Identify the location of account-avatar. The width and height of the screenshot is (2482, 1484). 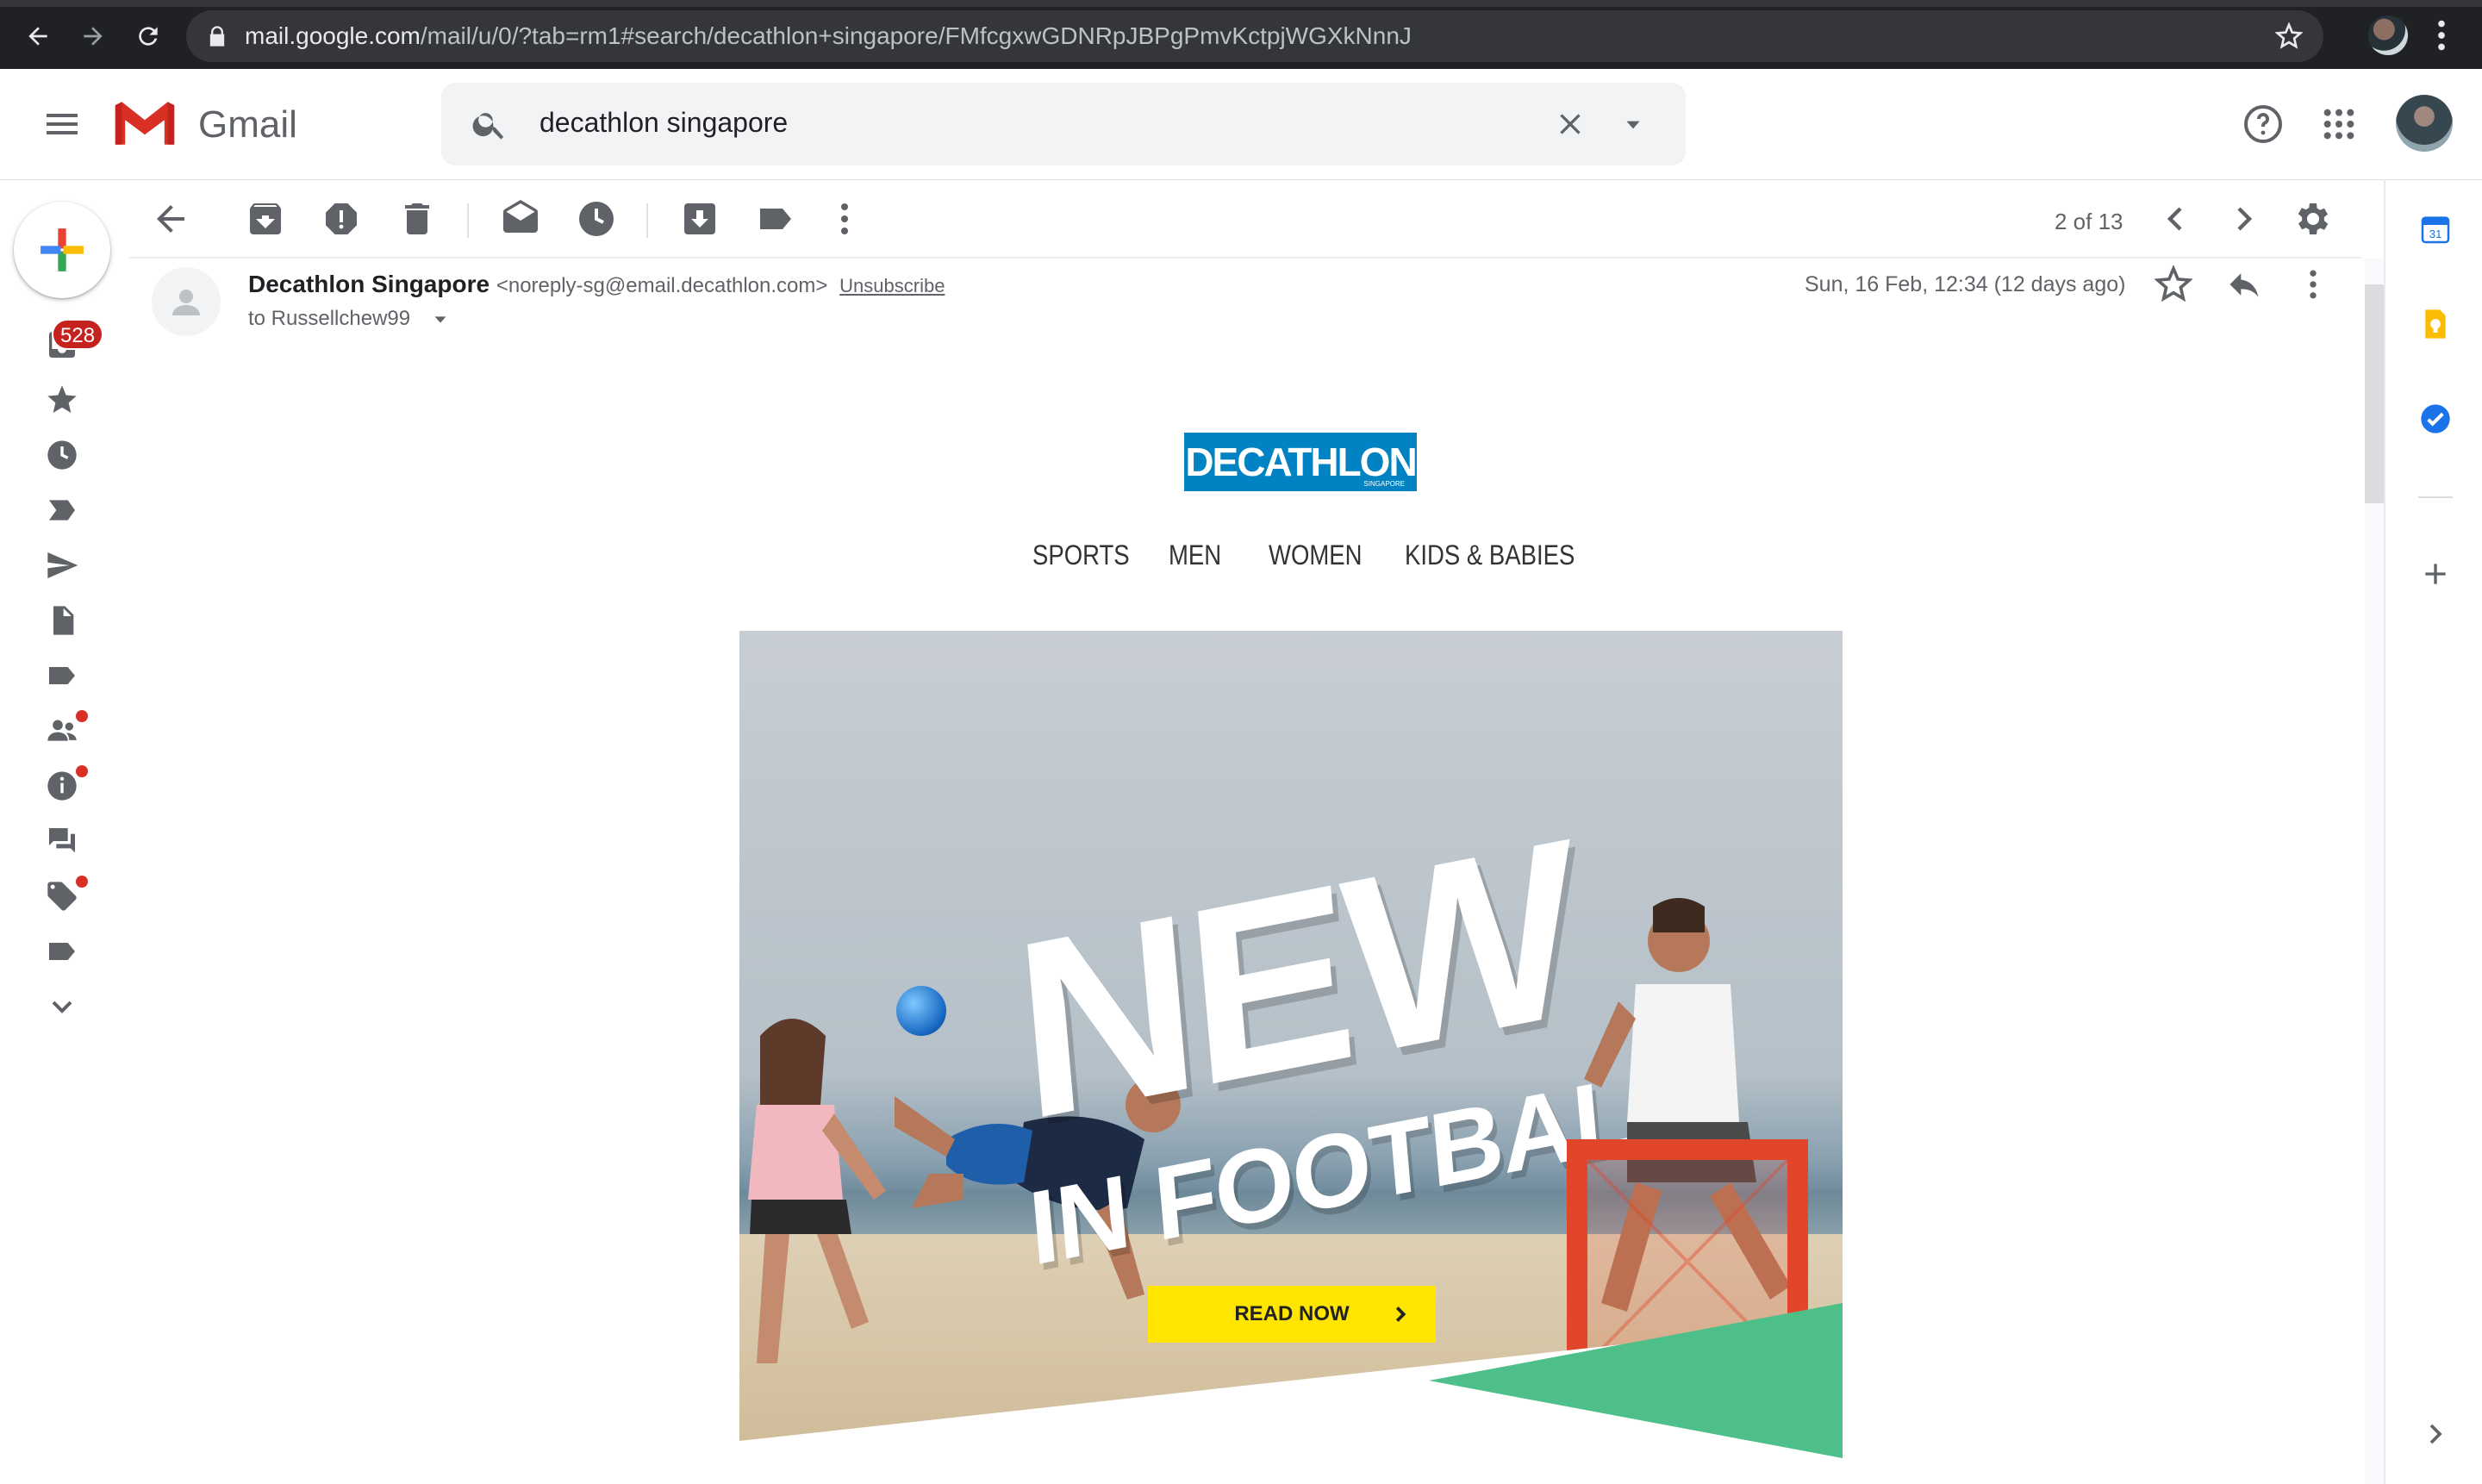
(2424, 124).